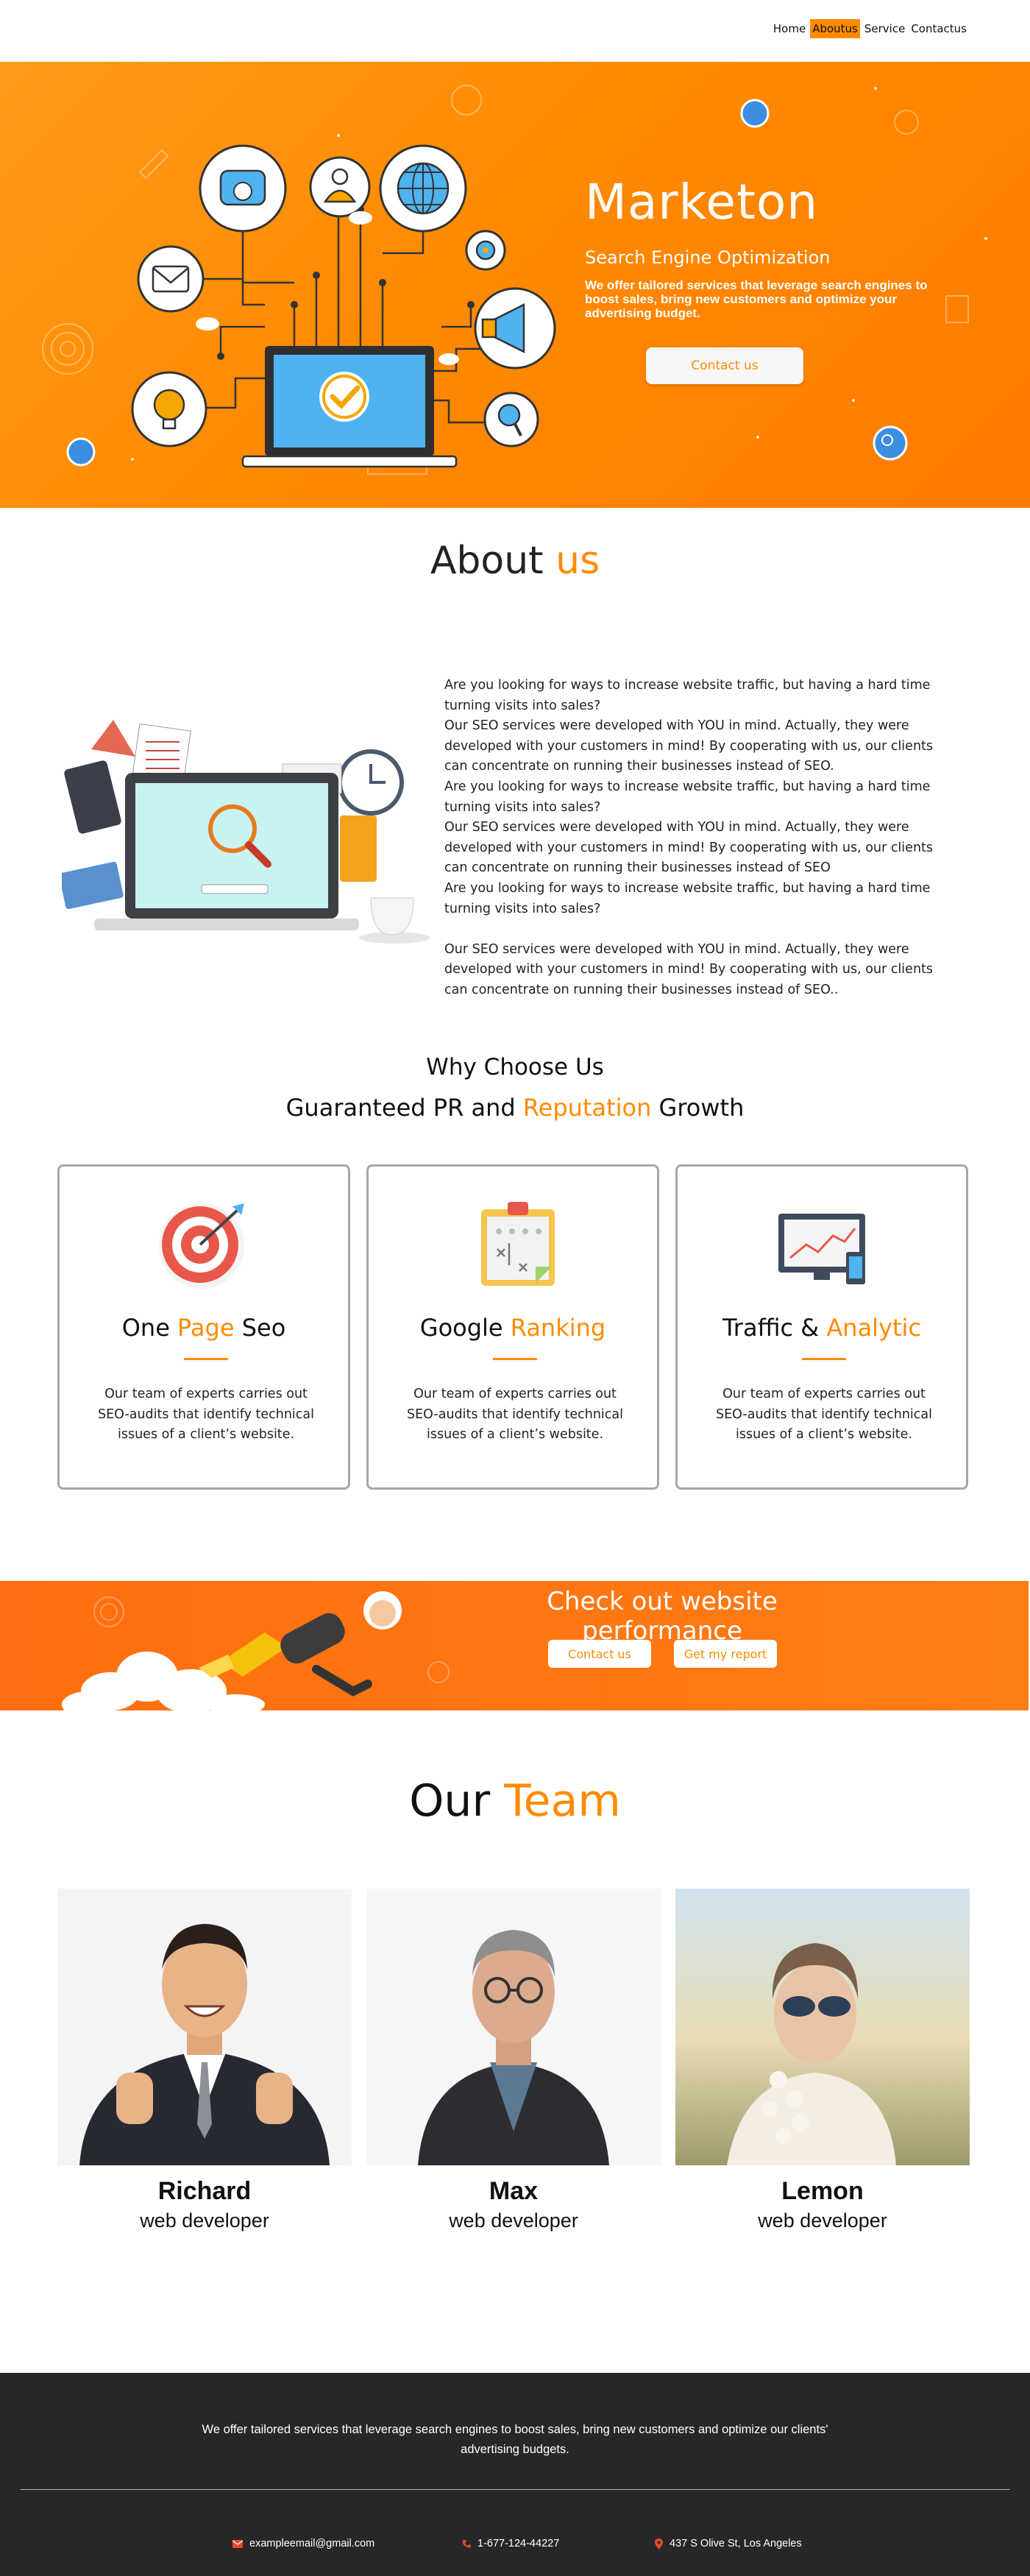  What do you see at coordinates (519, 2544) in the screenshot?
I see `footer-phone-text: 1-677-124-44227` at bounding box center [519, 2544].